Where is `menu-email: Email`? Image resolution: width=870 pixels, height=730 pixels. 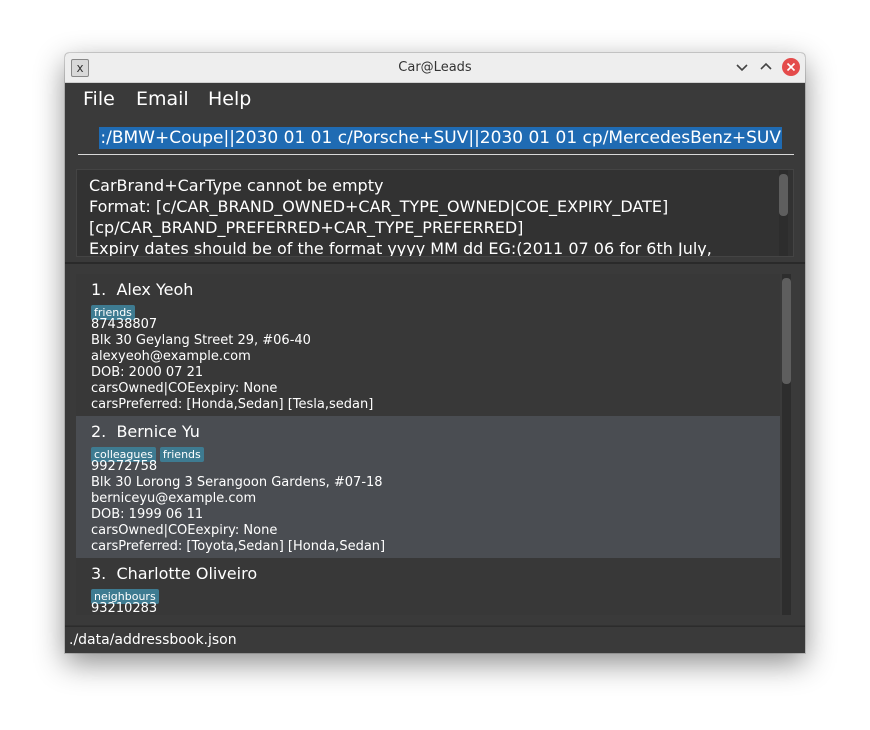 menu-email: Email is located at coordinates (162, 99).